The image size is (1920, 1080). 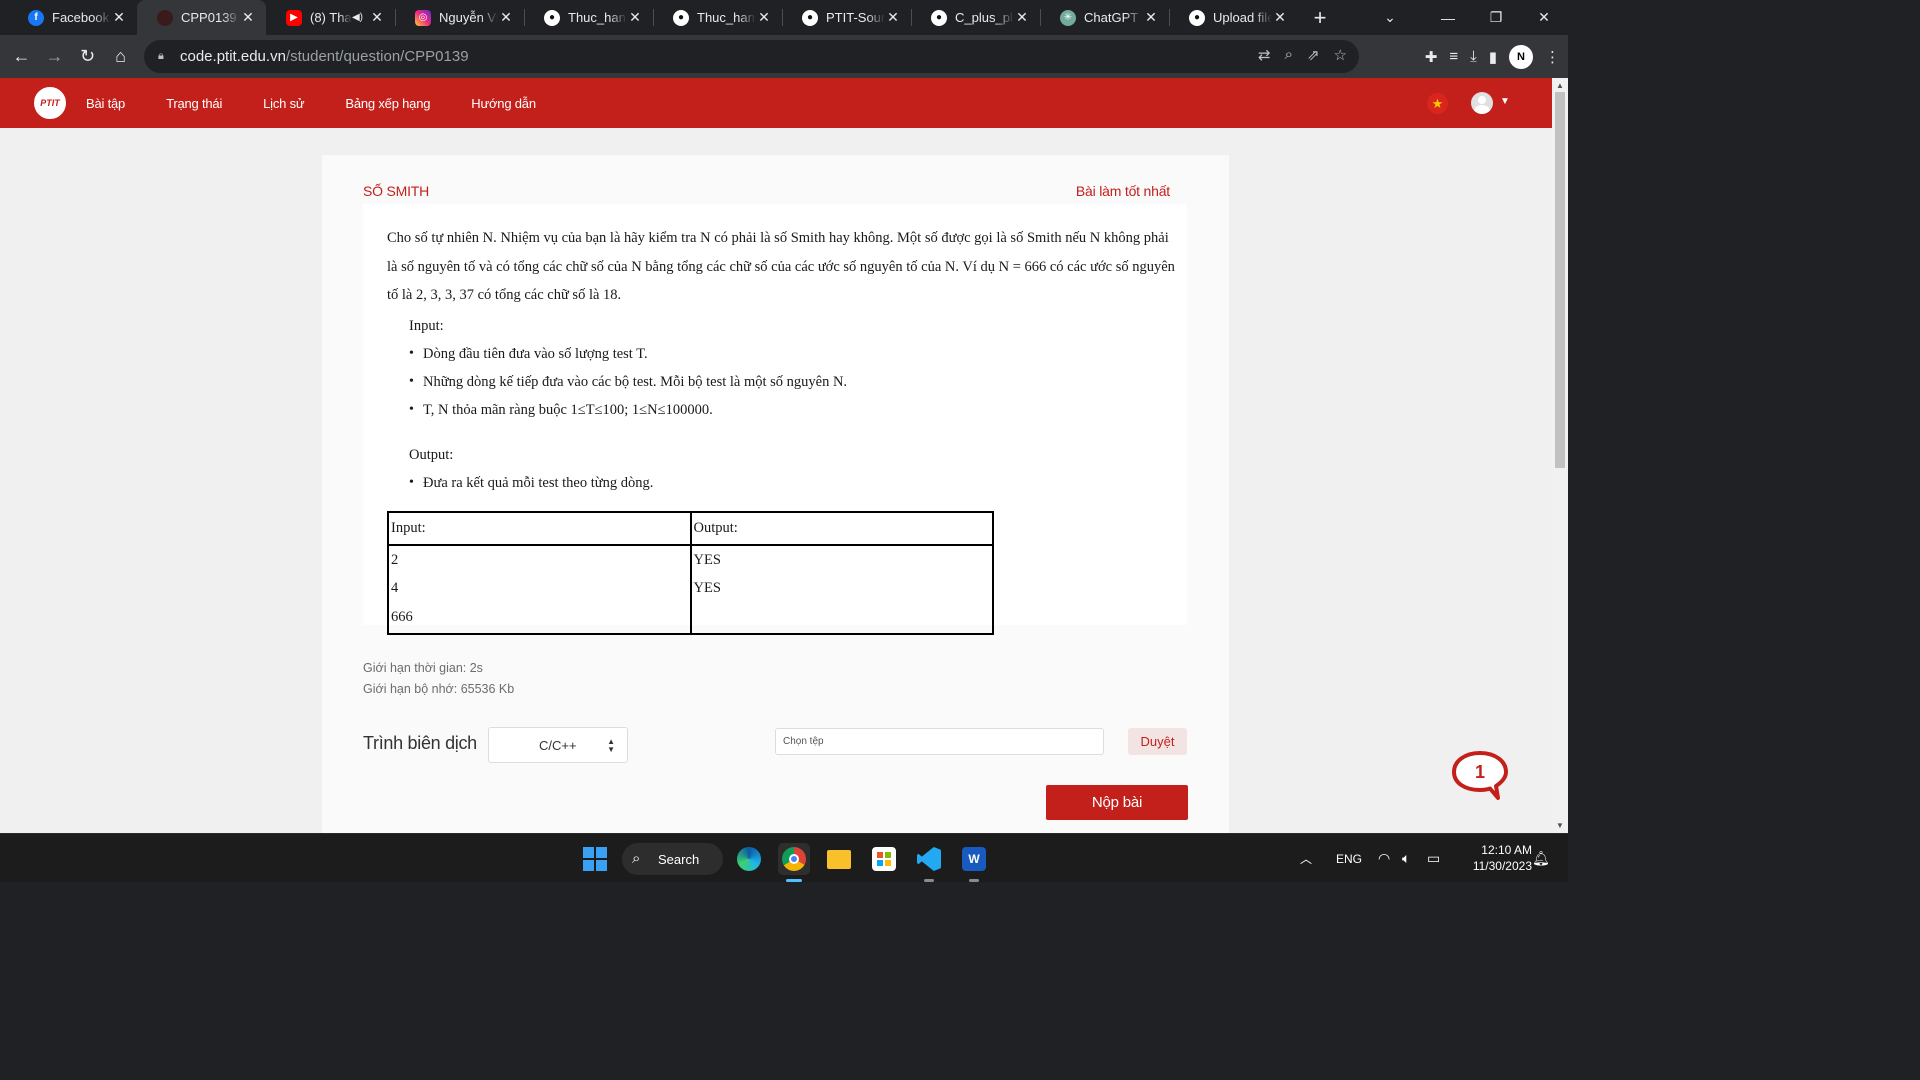 What do you see at coordinates (50, 103) in the screenshot?
I see `ptit-logo: PTIT` at bounding box center [50, 103].